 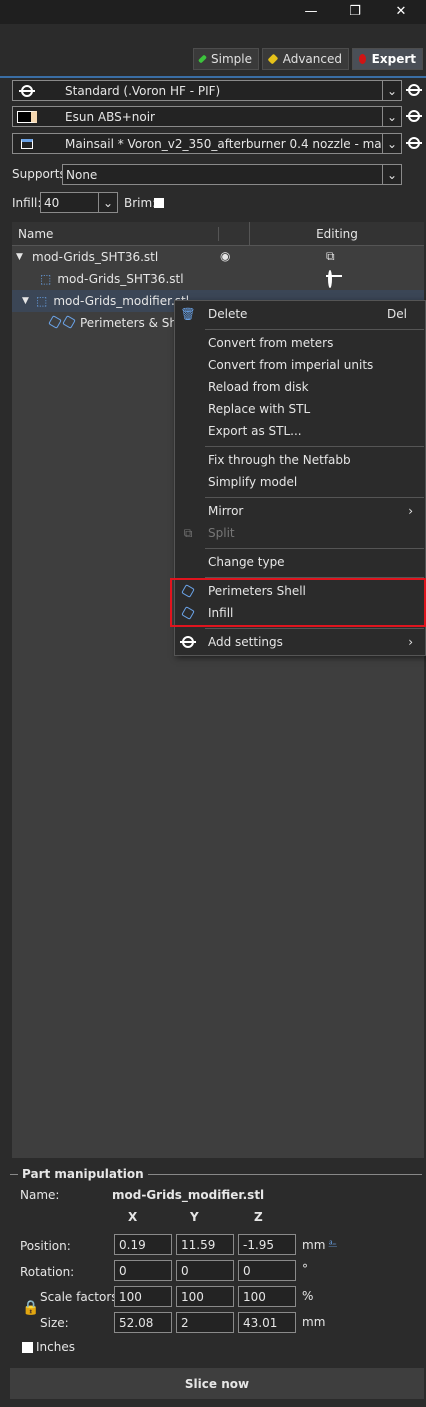 I want to click on position-label: Position:, so click(x=45, y=1246).